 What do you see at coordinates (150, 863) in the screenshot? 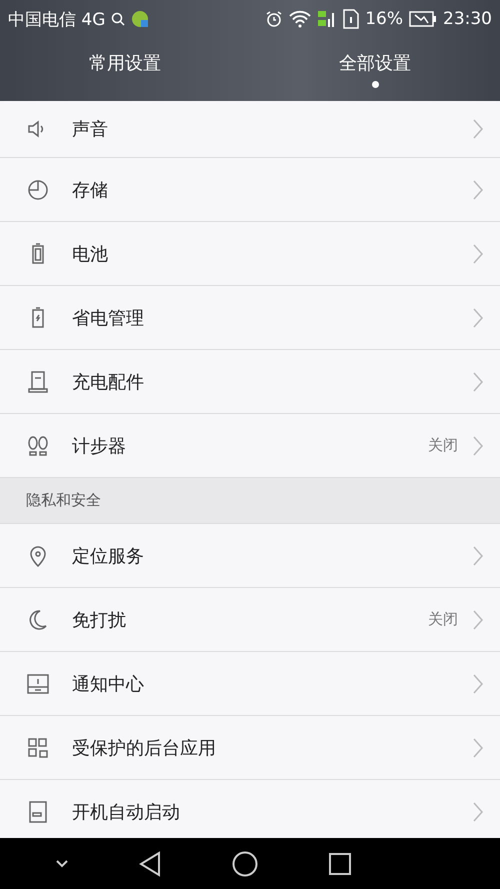
I see `back-icon` at bounding box center [150, 863].